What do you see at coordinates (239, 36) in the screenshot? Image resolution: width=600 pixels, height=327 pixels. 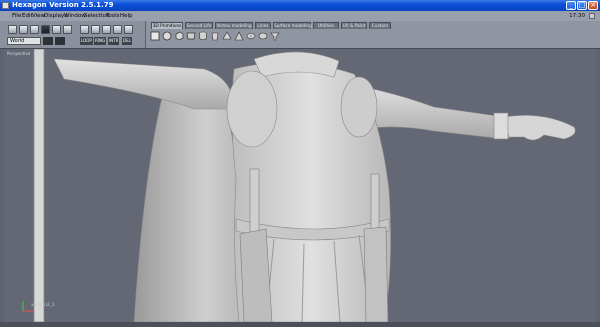 I see `pyramid-icon` at bounding box center [239, 36].